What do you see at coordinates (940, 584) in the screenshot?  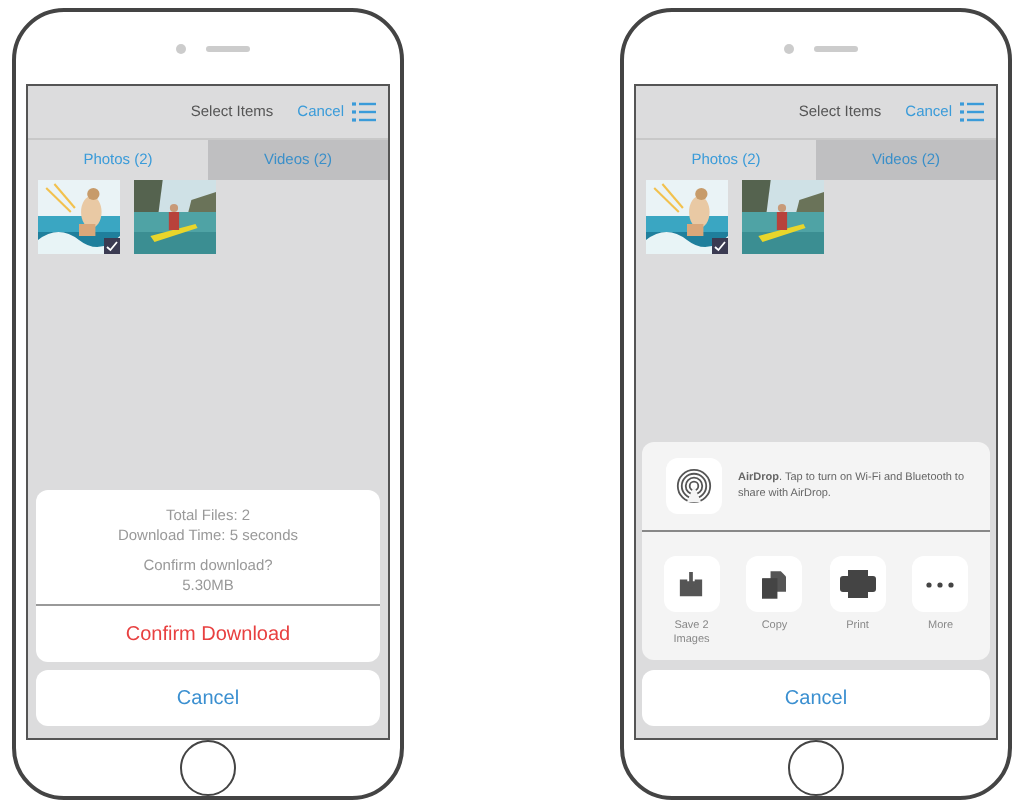 I see `more-icon` at bounding box center [940, 584].